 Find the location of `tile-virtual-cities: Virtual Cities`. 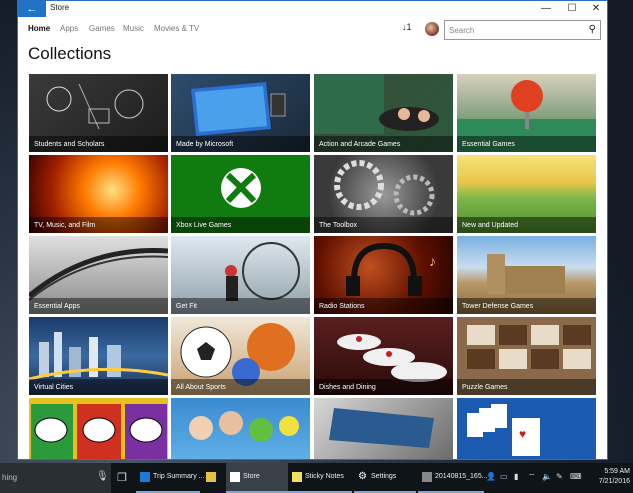

tile-virtual-cities: Virtual Cities is located at coordinates (98, 356).